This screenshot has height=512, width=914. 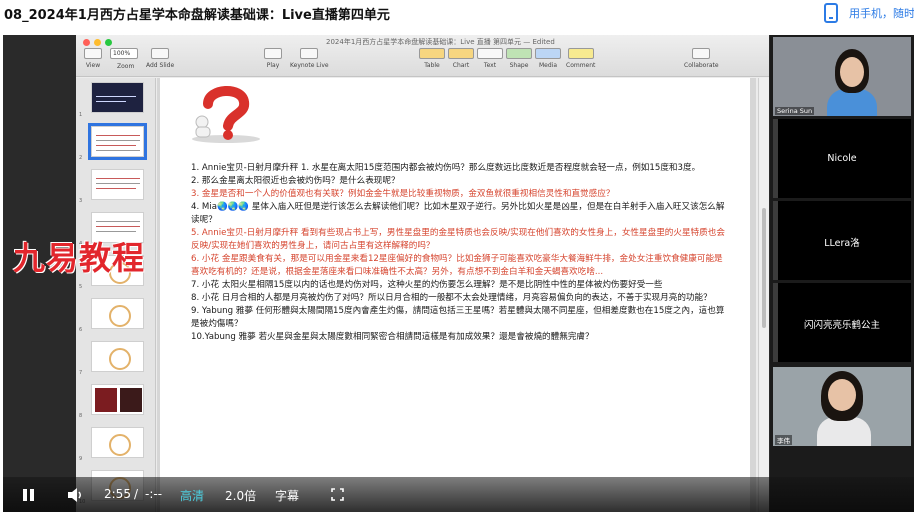 What do you see at coordinates (126, 66) in the screenshot?
I see `zoom-label: Zoom` at bounding box center [126, 66].